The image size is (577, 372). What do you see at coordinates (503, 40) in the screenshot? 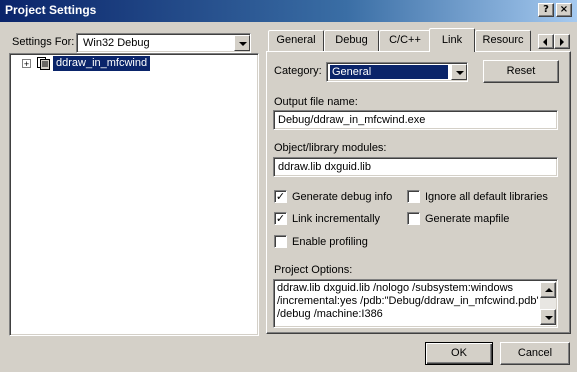
I see `tab-resource: Resourc` at bounding box center [503, 40].